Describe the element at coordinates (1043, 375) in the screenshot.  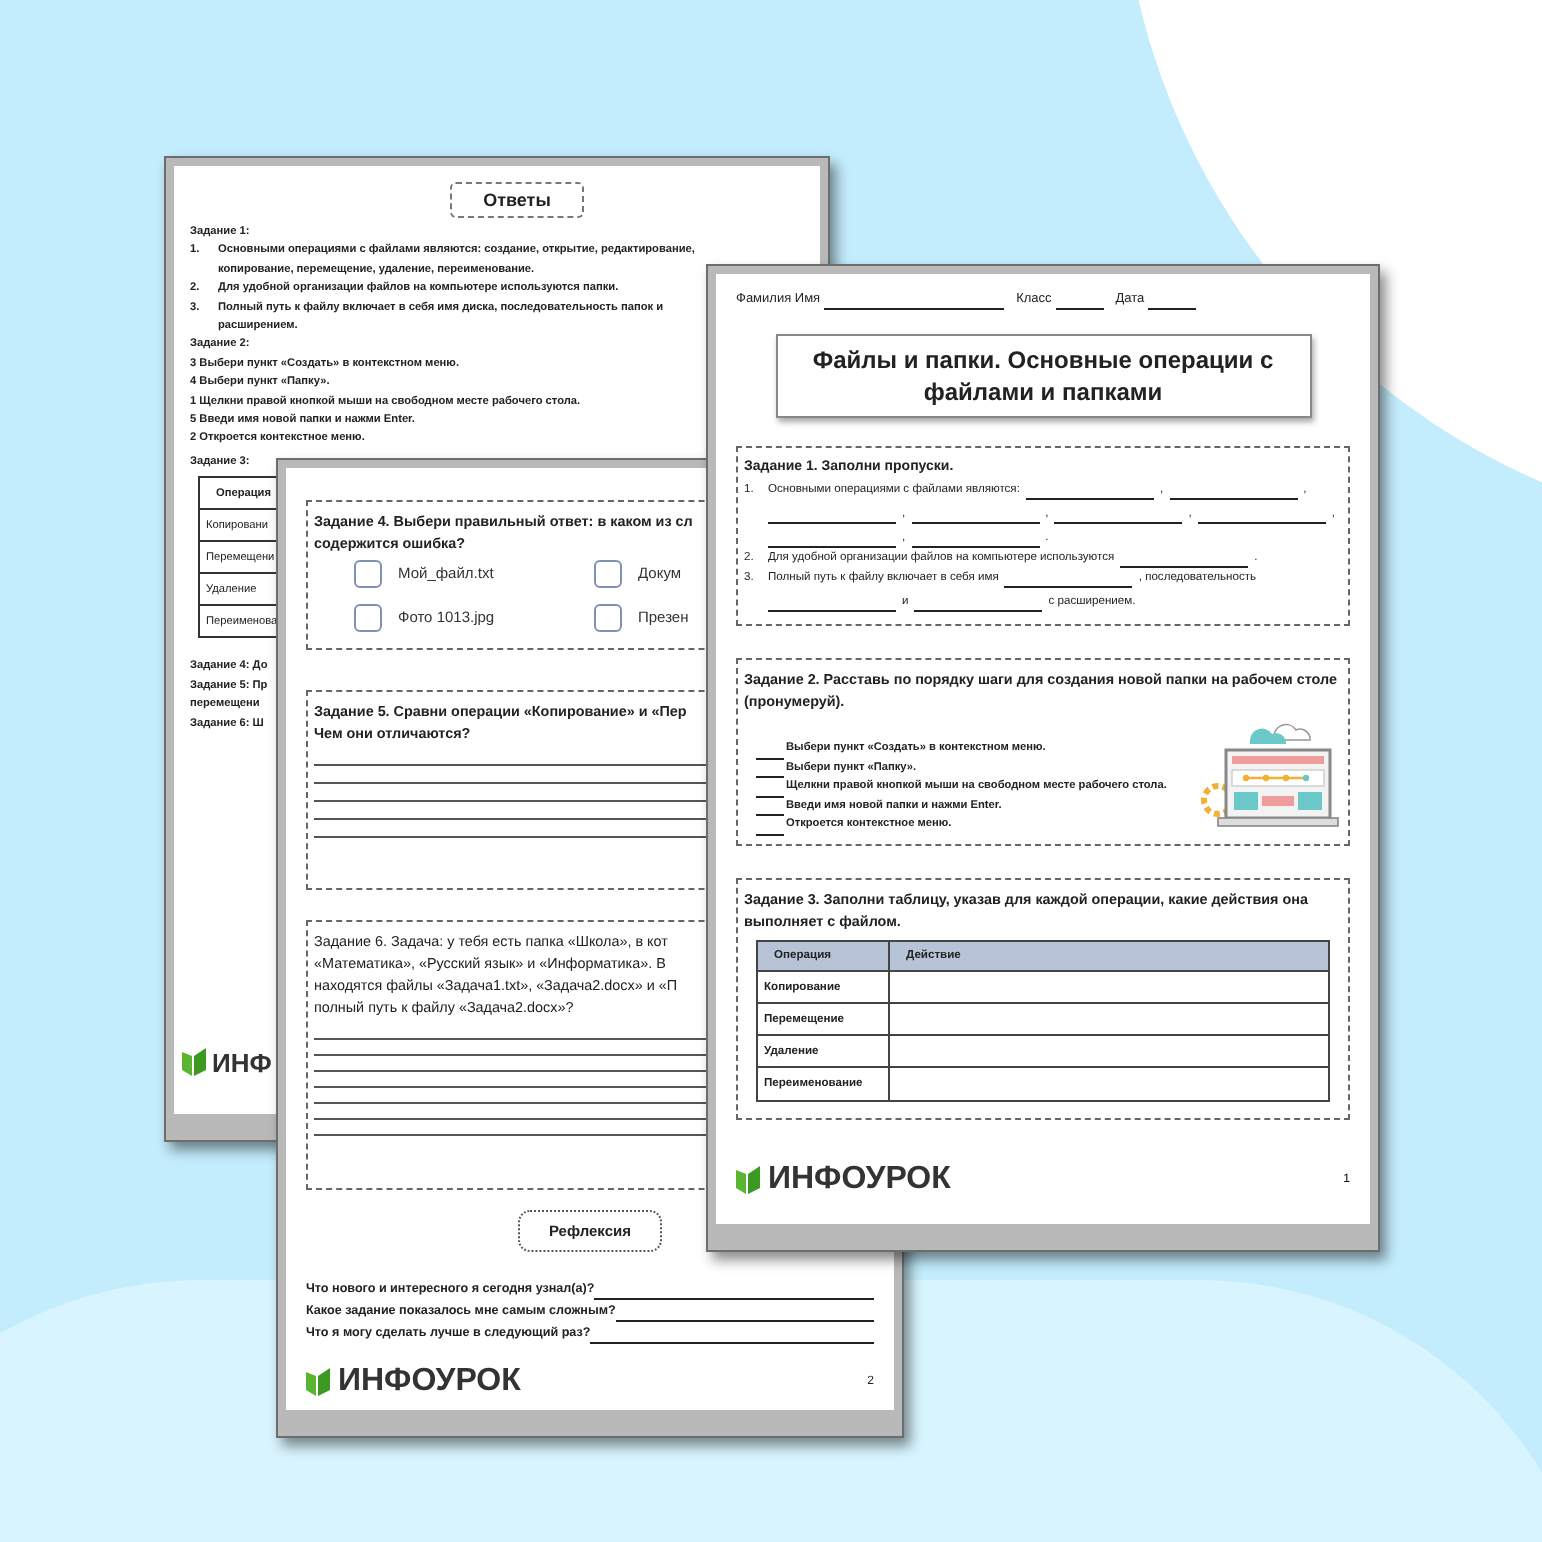
I see `title-box: Файлы и папки. Основные операции с файлами и папками` at that location.